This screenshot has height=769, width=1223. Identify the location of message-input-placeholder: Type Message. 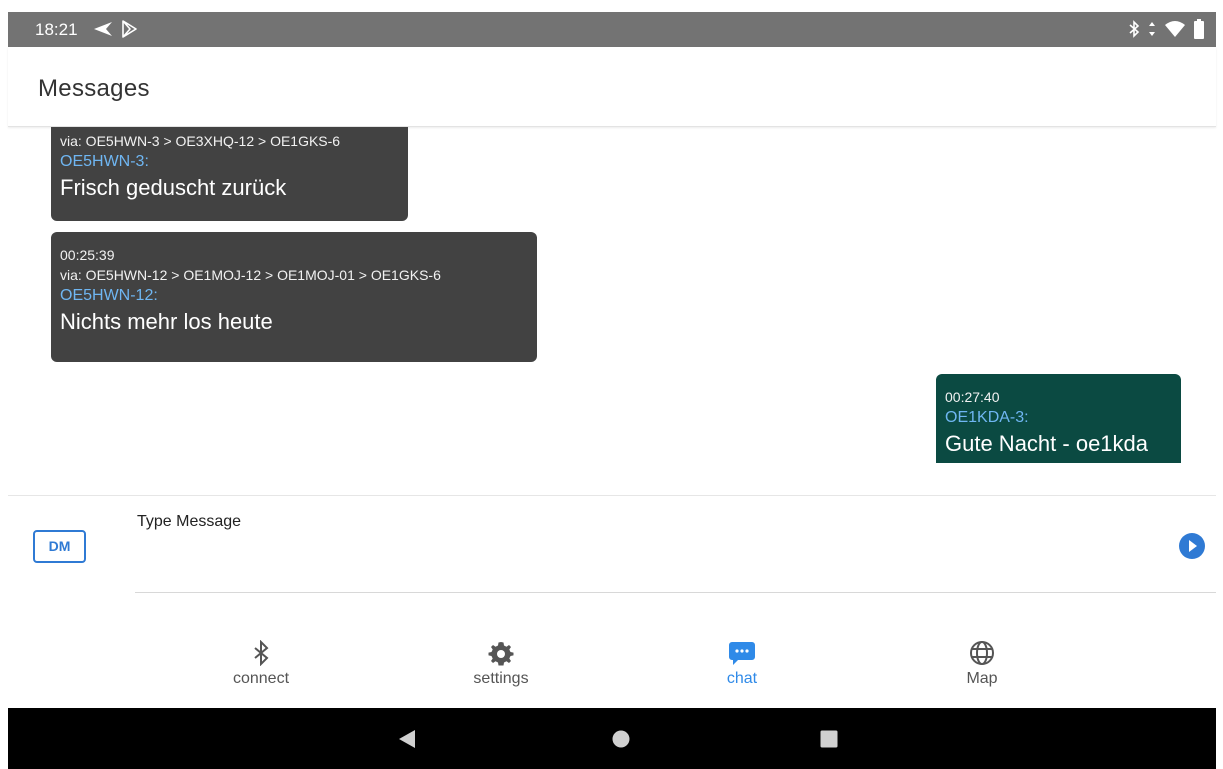
(189, 521).